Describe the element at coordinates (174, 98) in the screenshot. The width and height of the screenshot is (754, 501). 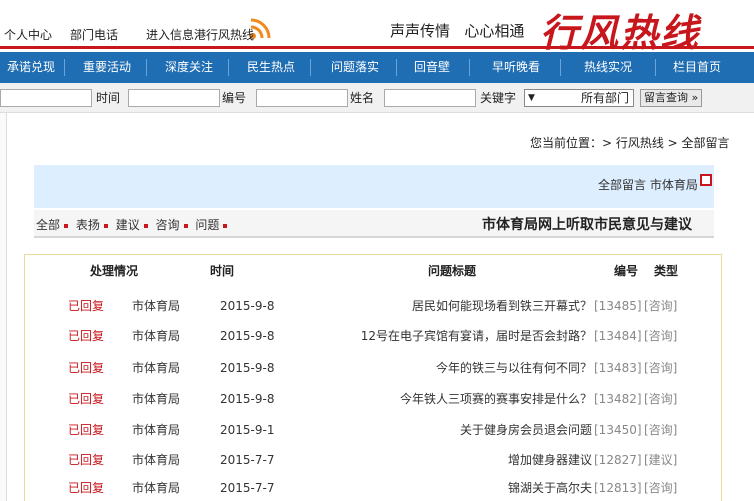
I see `id-input` at that location.